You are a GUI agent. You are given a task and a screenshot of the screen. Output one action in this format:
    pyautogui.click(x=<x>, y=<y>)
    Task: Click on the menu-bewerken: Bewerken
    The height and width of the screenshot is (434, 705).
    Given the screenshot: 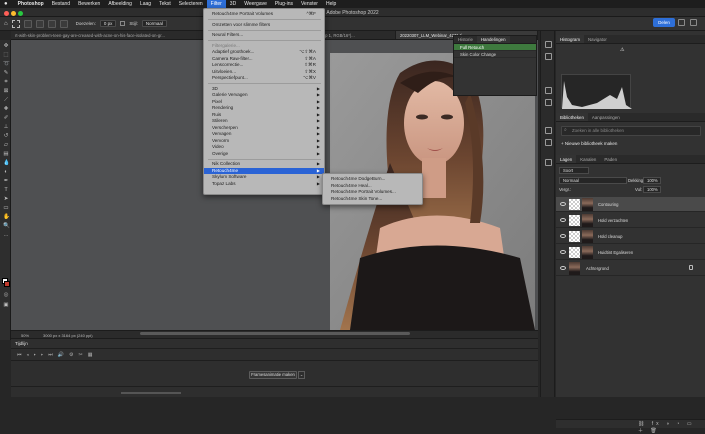 What is the action you would take?
    pyautogui.click(x=89, y=4)
    